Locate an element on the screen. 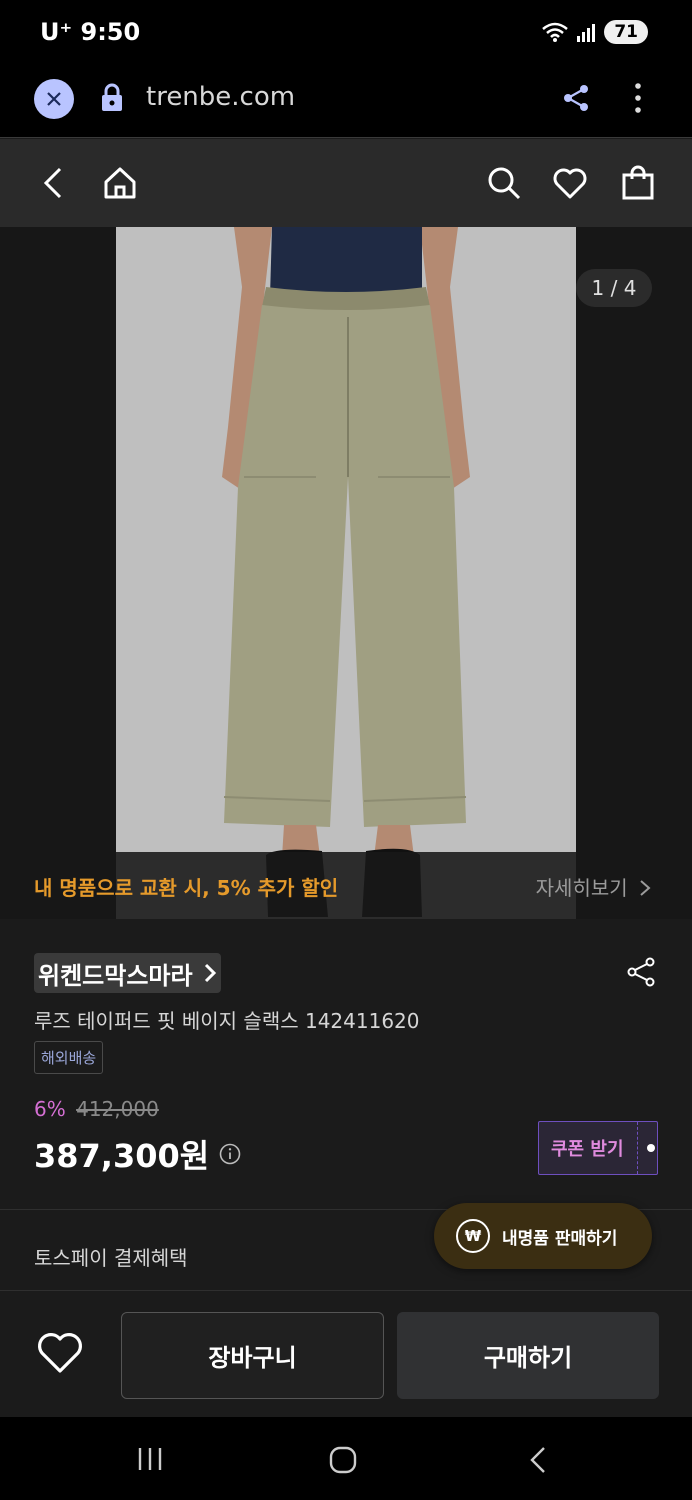 The image size is (692, 1500). brand-link: 위켄드막스마라 is located at coordinates (127, 973).